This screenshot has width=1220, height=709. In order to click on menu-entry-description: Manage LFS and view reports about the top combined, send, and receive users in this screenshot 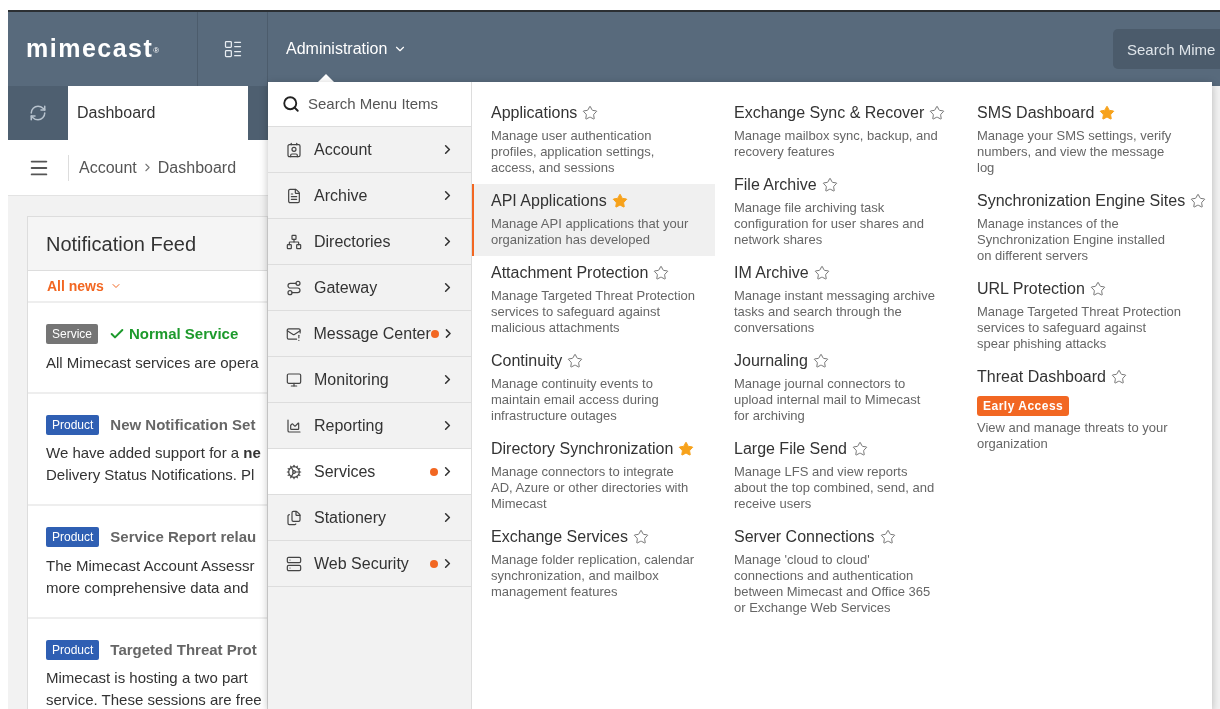, I will do `click(835, 488)`.